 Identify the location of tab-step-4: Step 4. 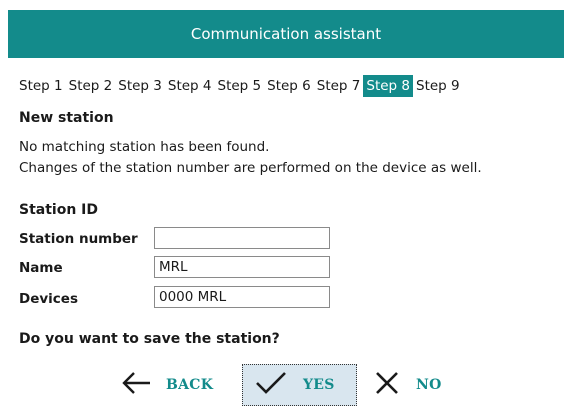
(190, 86).